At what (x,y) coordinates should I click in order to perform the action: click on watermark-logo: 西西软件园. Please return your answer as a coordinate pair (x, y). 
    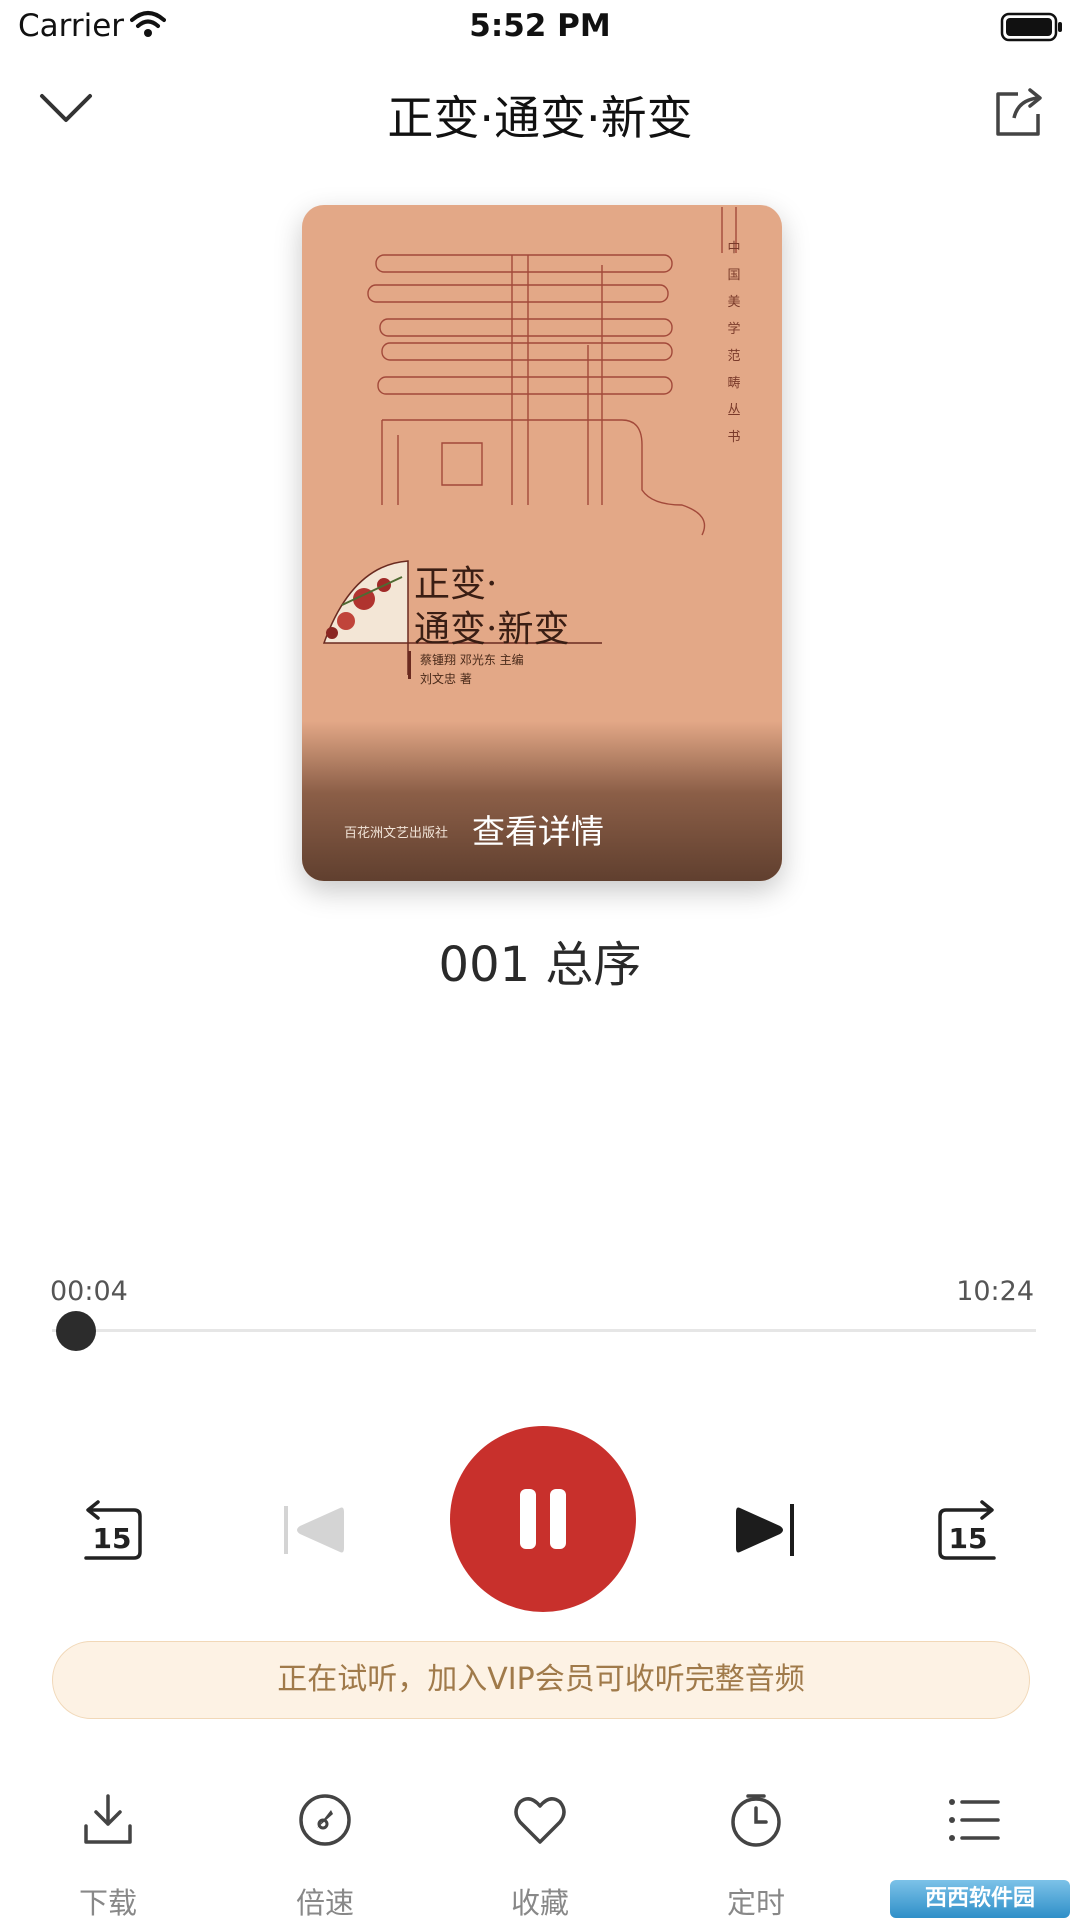
    Looking at the image, I should click on (980, 1899).